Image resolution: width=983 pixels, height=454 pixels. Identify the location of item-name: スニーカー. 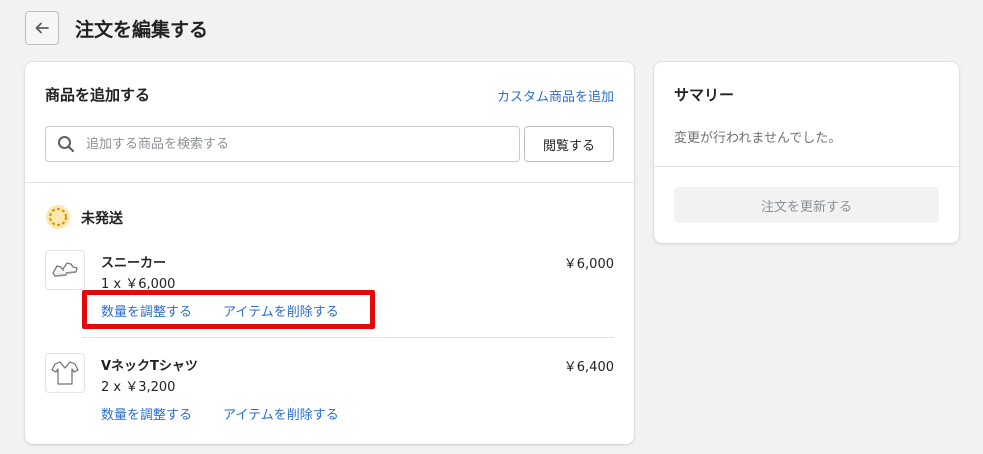
(134, 263).